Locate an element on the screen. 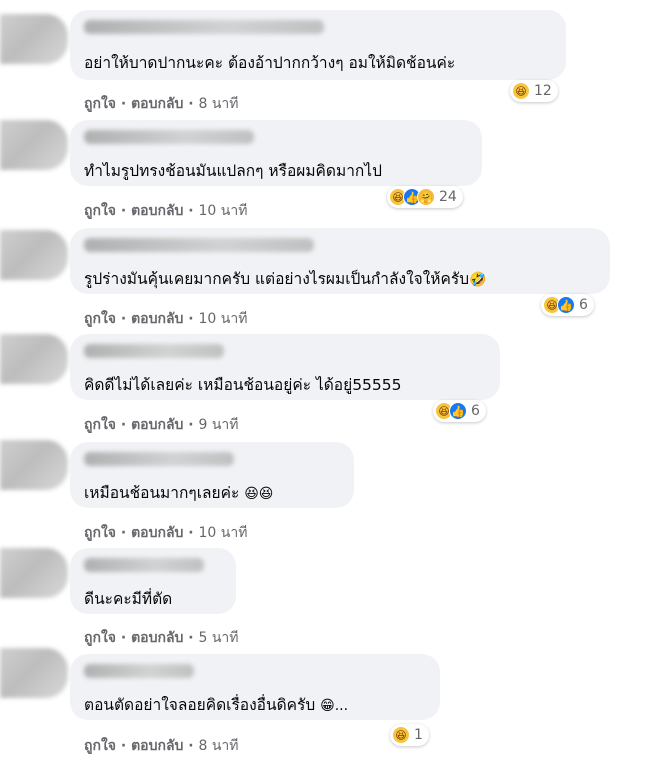  comment-text: ดีนะคะมีที่ตัด is located at coordinates (128, 599).